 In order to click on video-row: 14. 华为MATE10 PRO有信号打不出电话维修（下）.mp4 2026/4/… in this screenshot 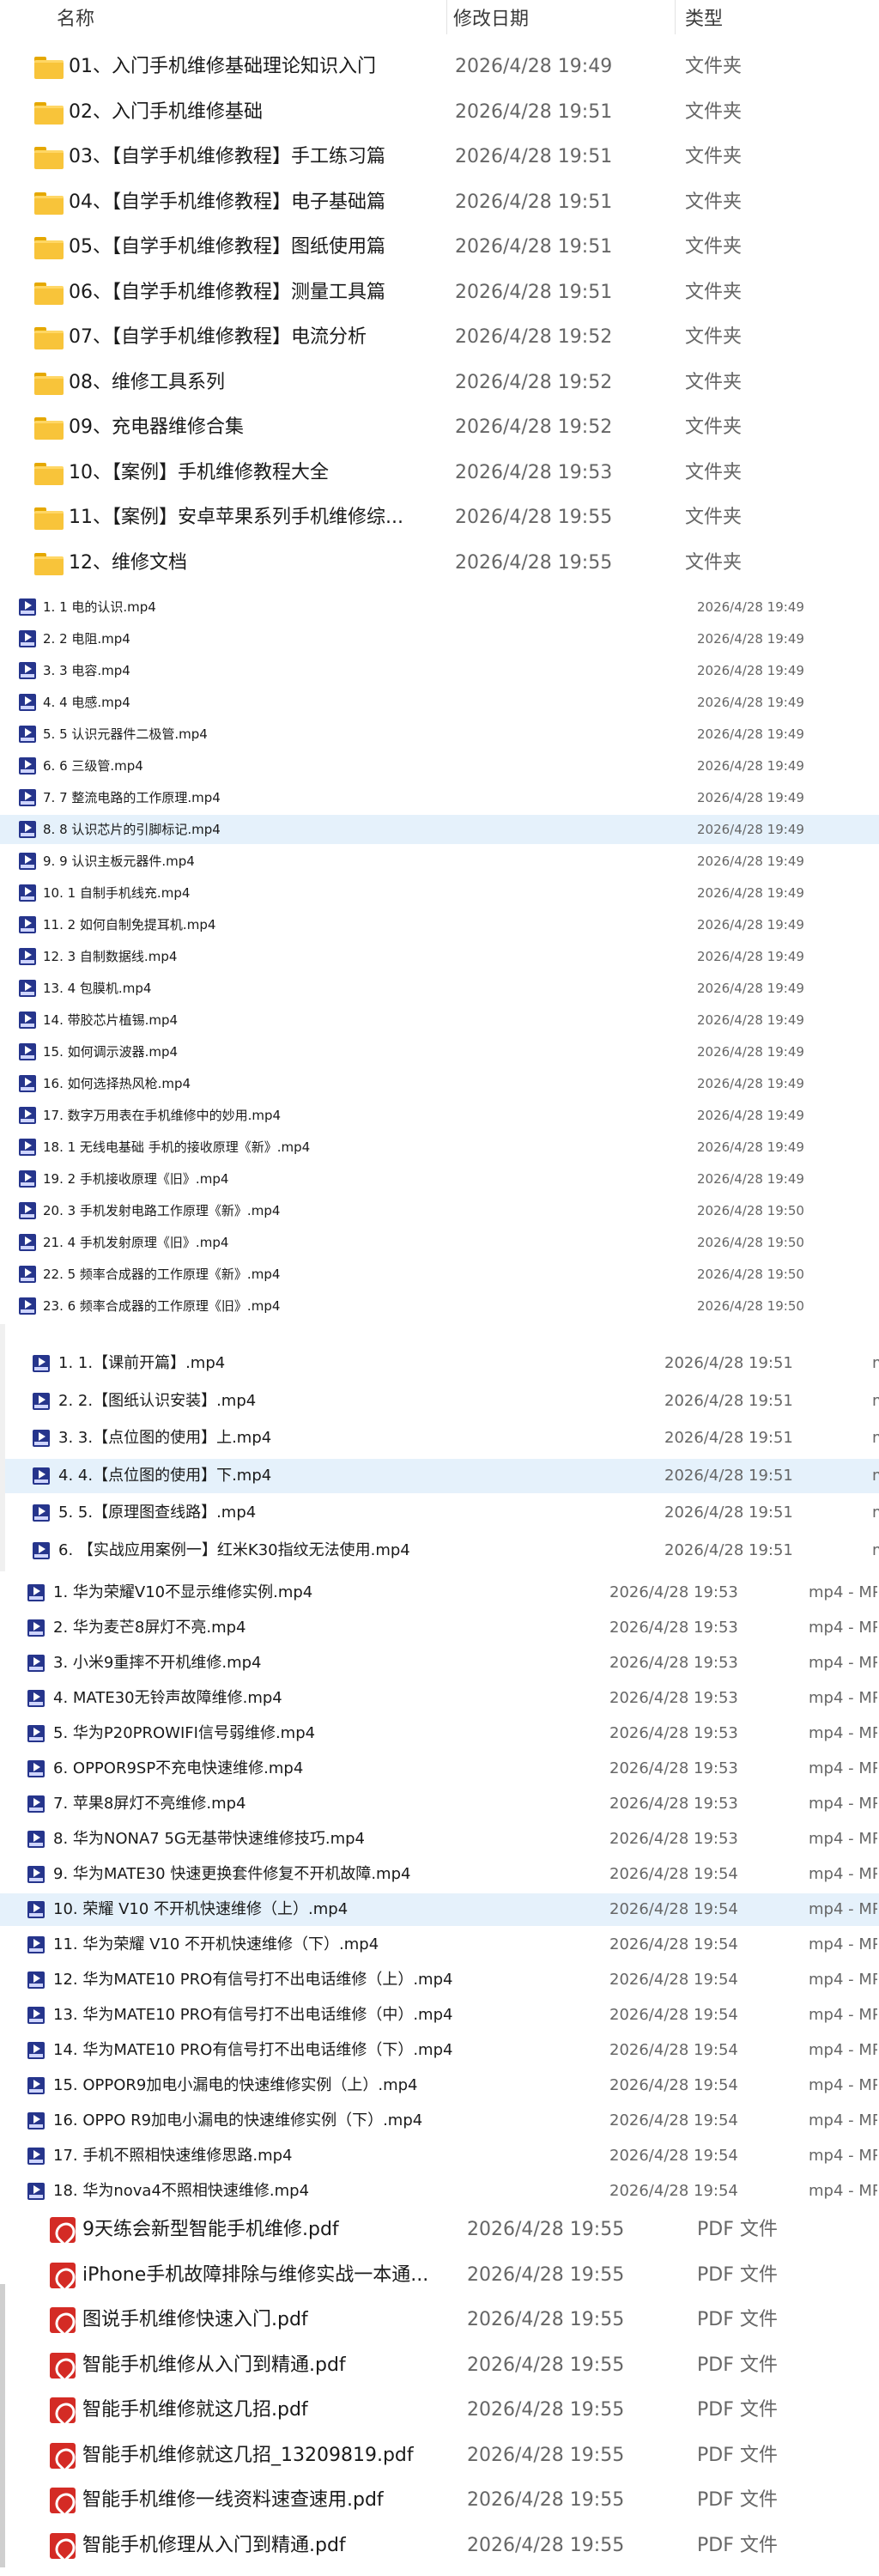, I will do `click(439, 2050)`.